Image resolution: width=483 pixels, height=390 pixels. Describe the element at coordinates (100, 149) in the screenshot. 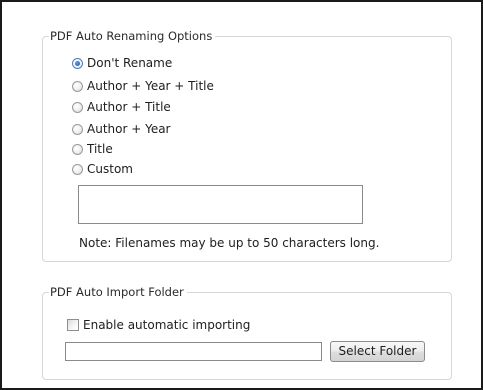

I see `radio-label-title: Title` at that location.